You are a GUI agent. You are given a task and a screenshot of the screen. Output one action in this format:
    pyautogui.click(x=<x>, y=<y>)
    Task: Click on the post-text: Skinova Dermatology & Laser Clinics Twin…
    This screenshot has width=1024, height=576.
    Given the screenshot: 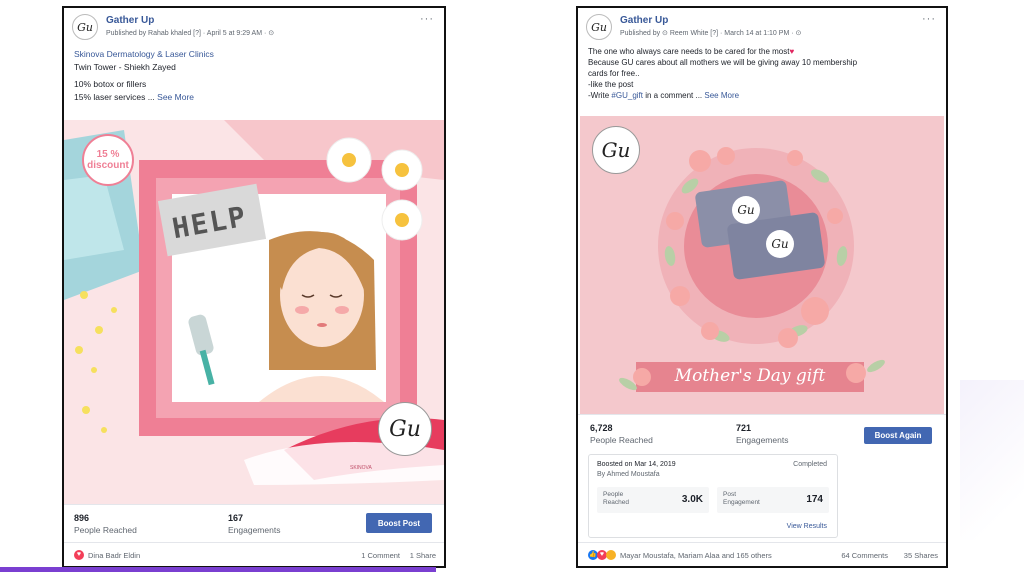 What is the action you would take?
    pyautogui.click(x=254, y=76)
    